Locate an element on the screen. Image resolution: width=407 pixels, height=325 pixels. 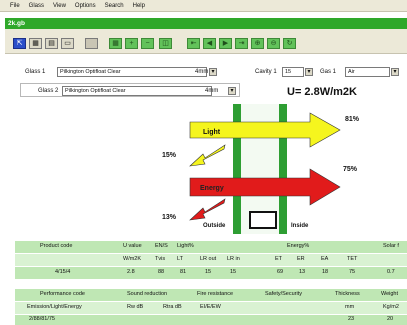
table1-header: Energy% is located at coordinates (298, 246).